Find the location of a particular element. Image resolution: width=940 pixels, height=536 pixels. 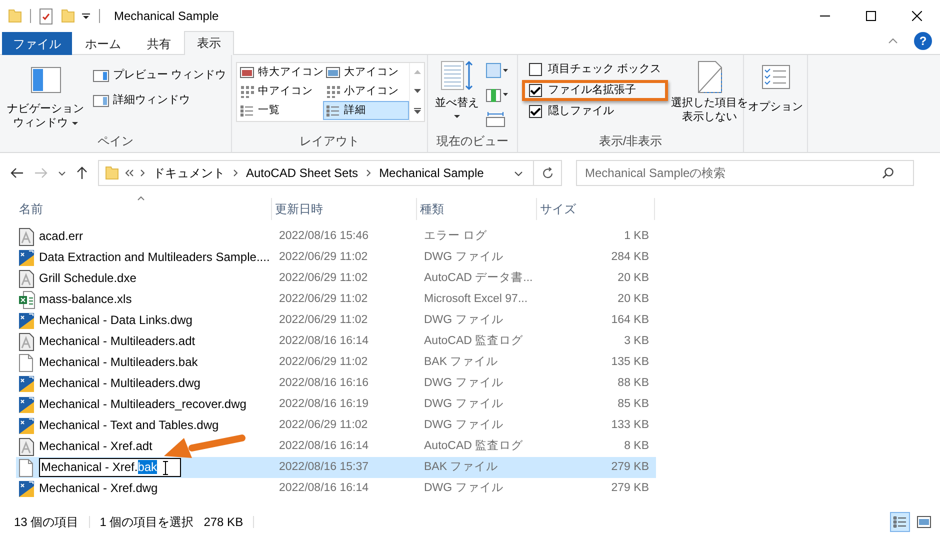

layout-option: 一覧 is located at coordinates (280, 110).